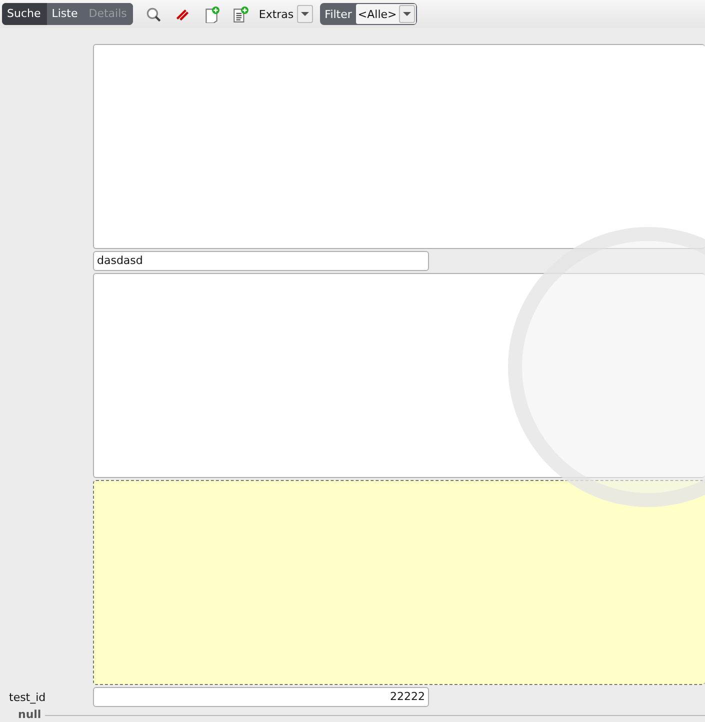 This screenshot has width=705, height=722. Describe the element at coordinates (24, 14) in the screenshot. I see `breadcrumb-tab: Suche` at that location.